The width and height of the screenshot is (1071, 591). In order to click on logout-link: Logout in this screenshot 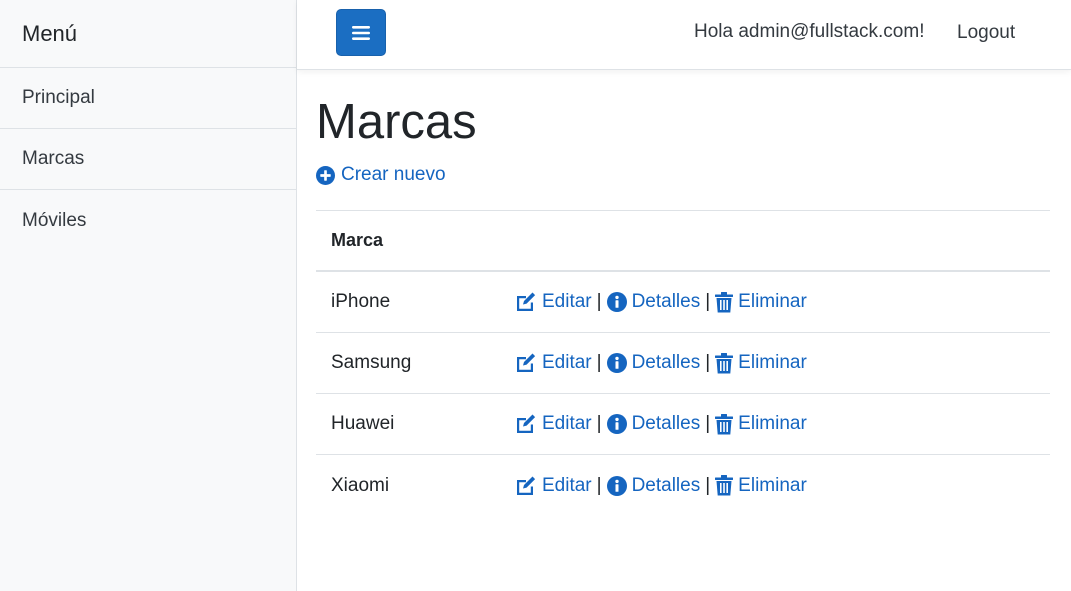, I will do `click(986, 33)`.